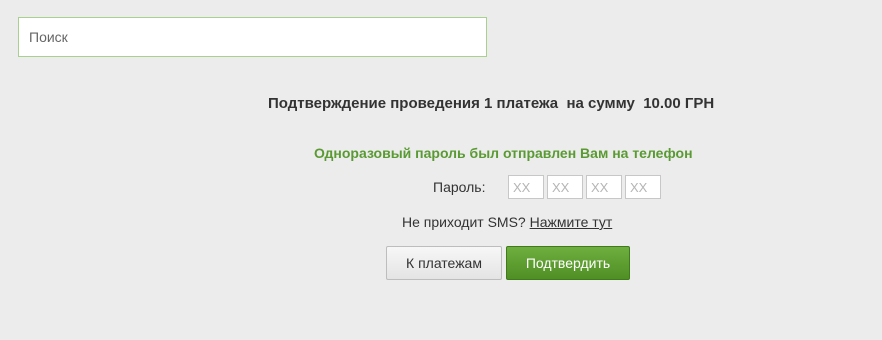 The width and height of the screenshot is (882, 340). Describe the element at coordinates (252, 37) in the screenshot. I see `search-input` at that location.